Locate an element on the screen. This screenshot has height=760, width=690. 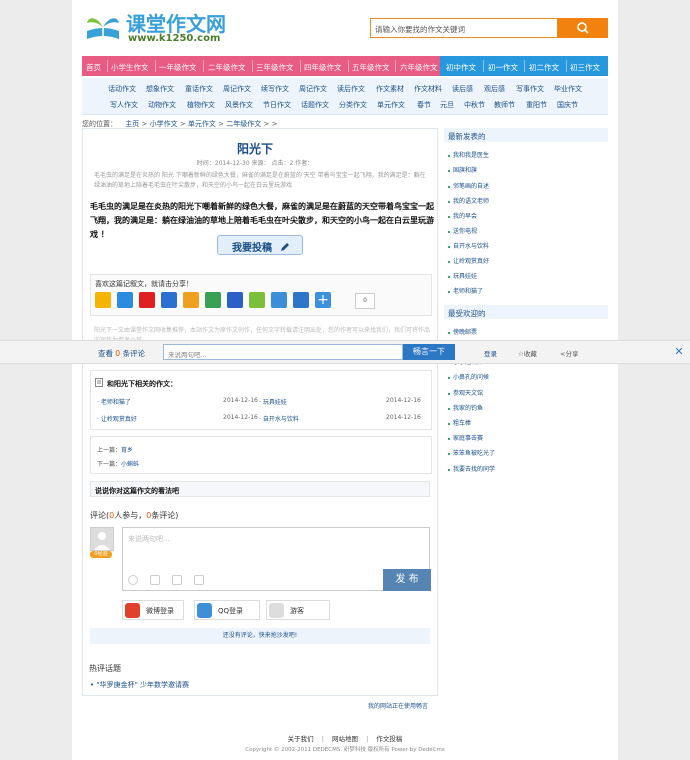
subnav-item: 作文材料 is located at coordinates (428, 89).